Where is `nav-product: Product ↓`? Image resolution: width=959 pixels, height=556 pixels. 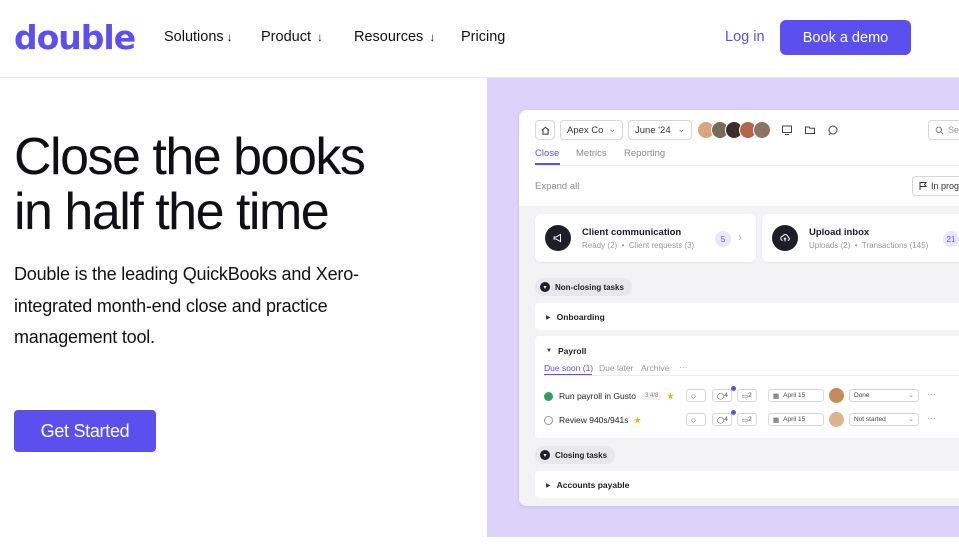 nav-product: Product ↓ is located at coordinates (301, 37).